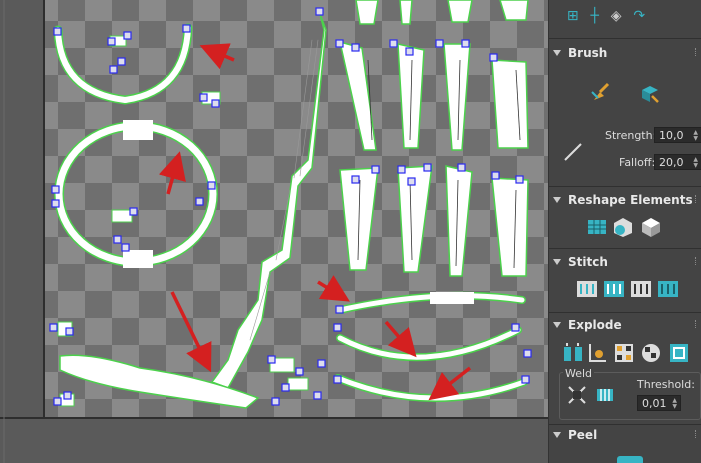 The image size is (701, 463). I want to click on weld-label: Weld, so click(579, 373).